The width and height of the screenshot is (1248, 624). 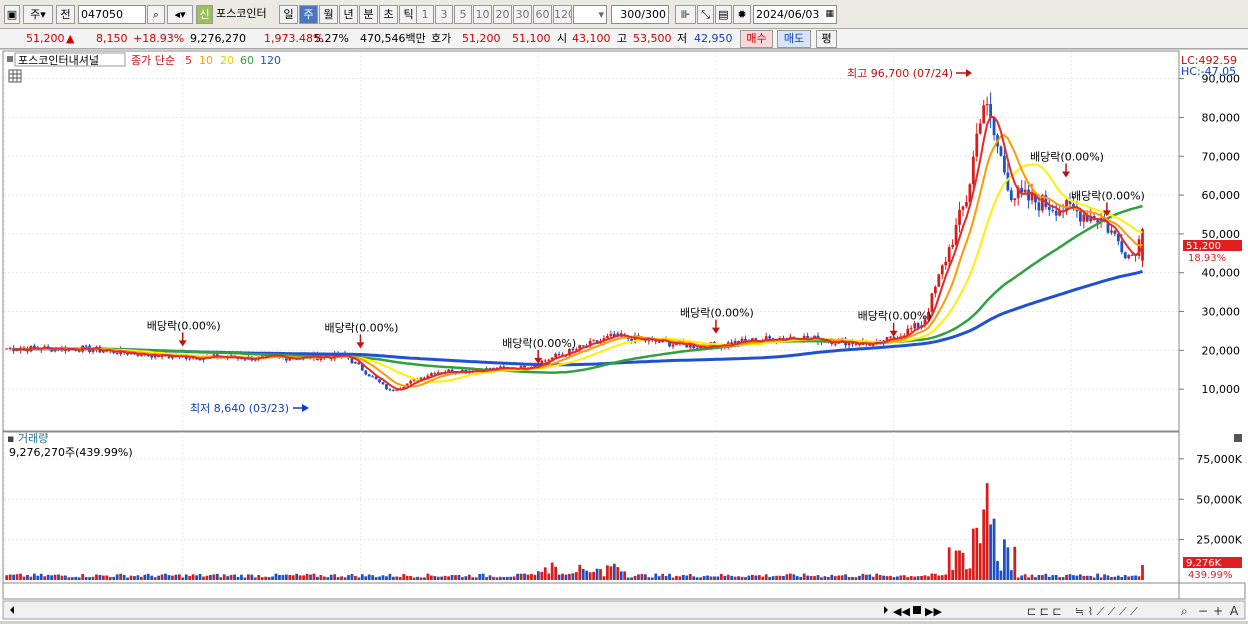 I want to click on buy-button: 매수, so click(x=756, y=39).